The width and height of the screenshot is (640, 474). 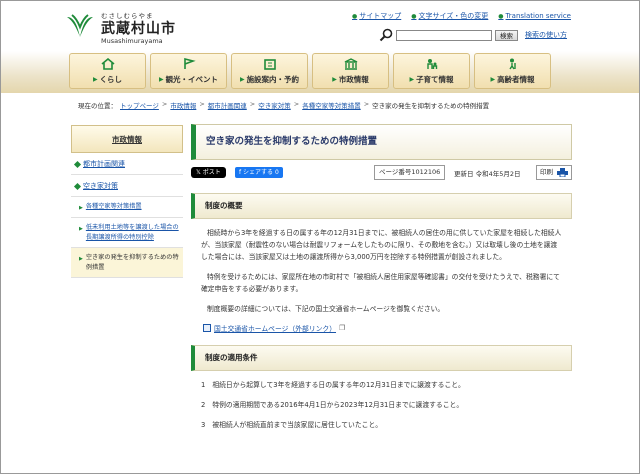 I want to click on nav-label: 施設案内・予約, so click(x=273, y=79).